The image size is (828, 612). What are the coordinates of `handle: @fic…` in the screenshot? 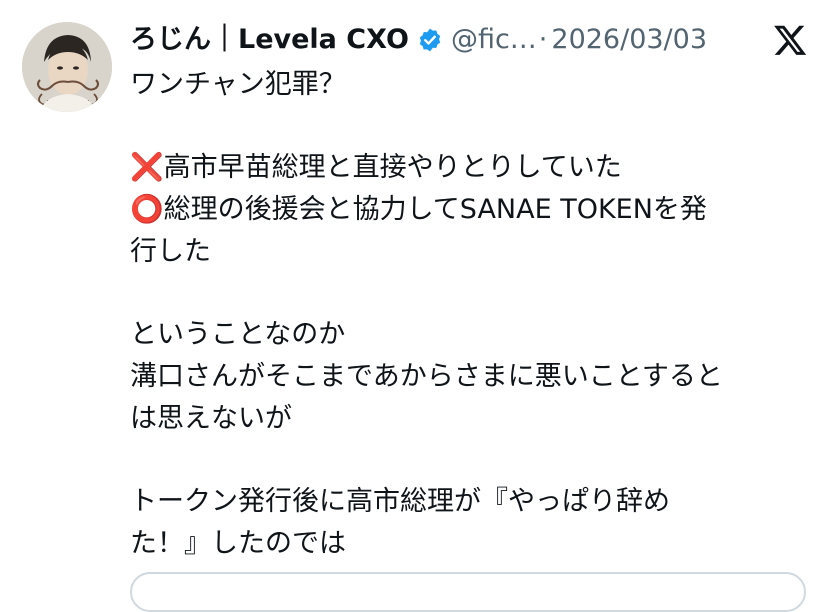 It's located at (494, 40).